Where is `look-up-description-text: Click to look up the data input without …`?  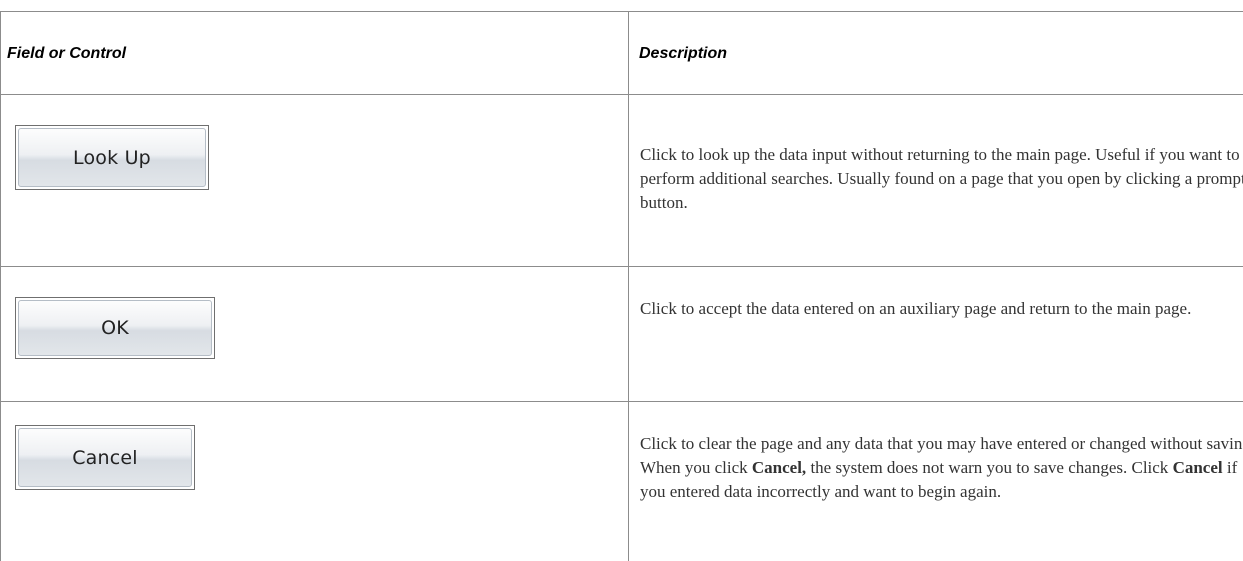
look-up-description-text: Click to look up the data input without … is located at coordinates (941, 178).